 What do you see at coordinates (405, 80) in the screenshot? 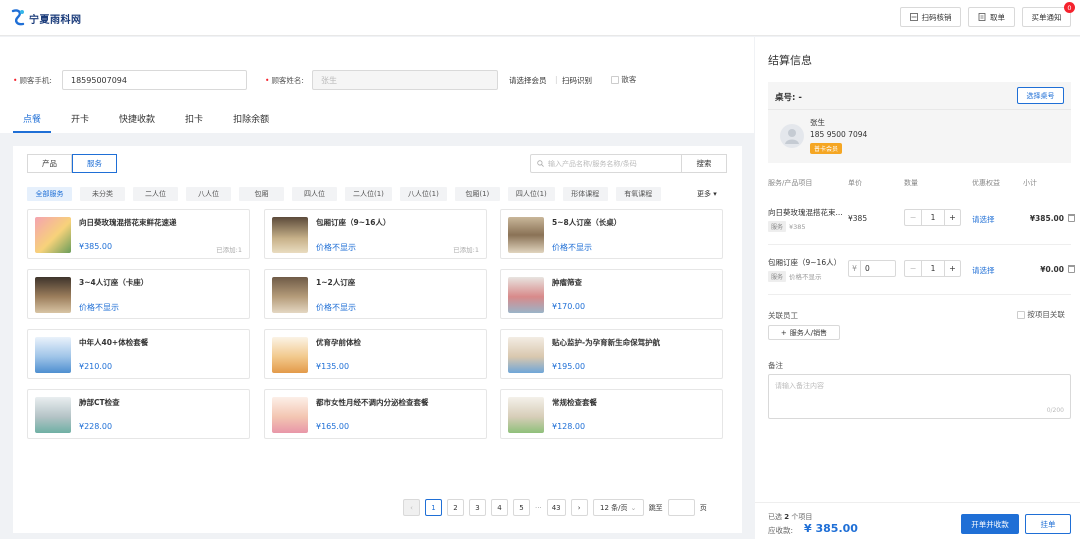
I see `name-input: 张生` at bounding box center [405, 80].